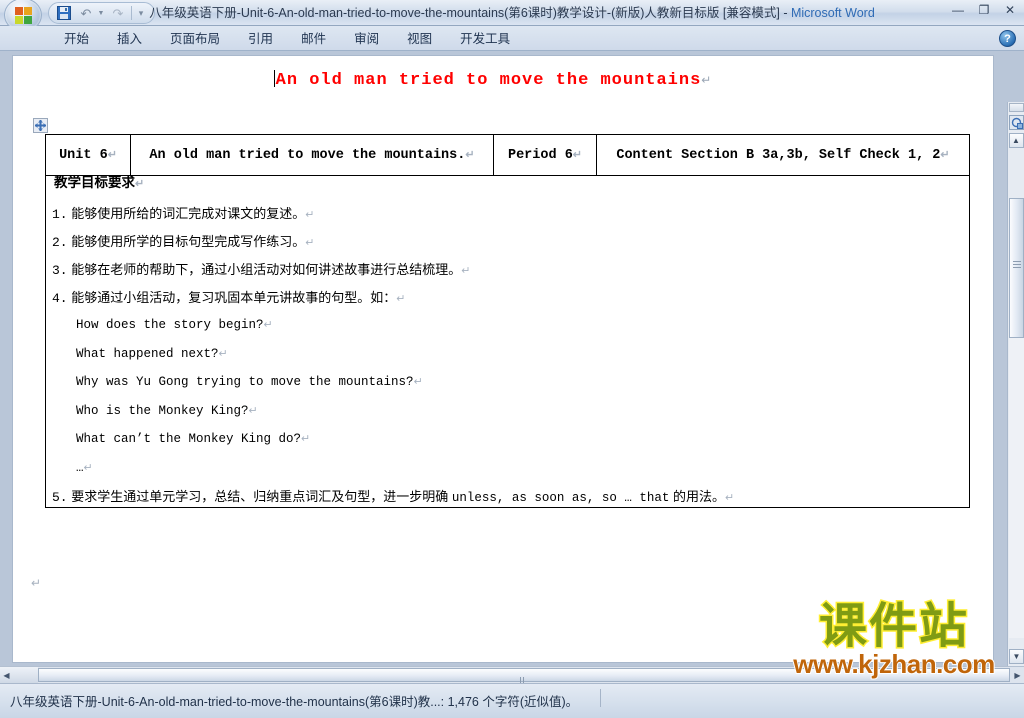 This screenshot has width=1024, height=718. I want to click on document-heading: An old man tried to move the mountains↵, so click(493, 80).